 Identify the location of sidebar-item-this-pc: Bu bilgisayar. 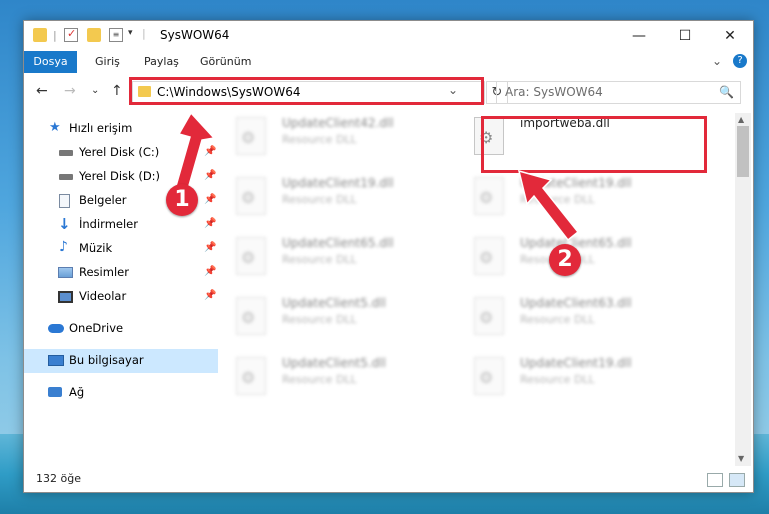
(121, 361).